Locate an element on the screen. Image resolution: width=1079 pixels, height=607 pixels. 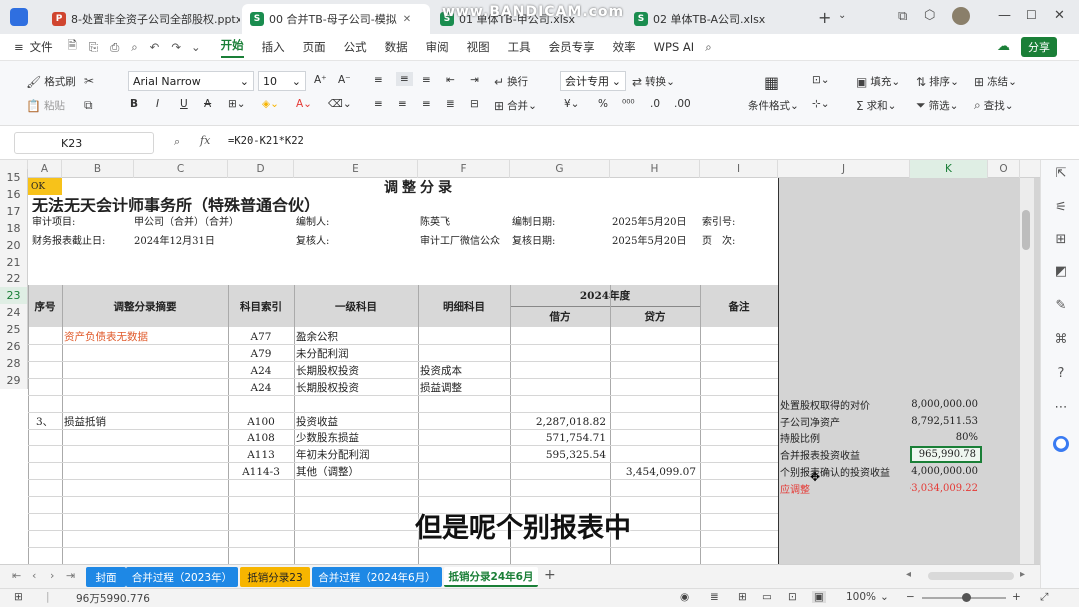
chevron-down-icon: ⌄ is located at coordinates (842, 15).